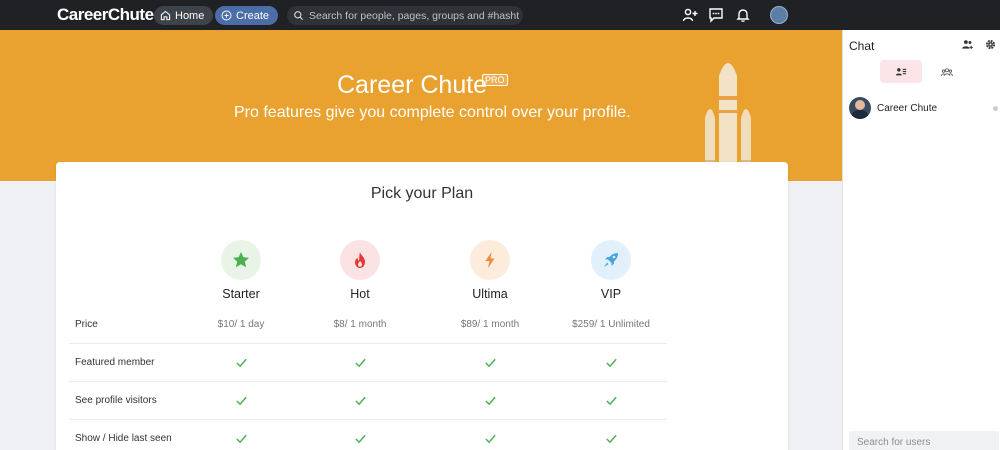  I want to click on plan-name: Hot, so click(360, 294).